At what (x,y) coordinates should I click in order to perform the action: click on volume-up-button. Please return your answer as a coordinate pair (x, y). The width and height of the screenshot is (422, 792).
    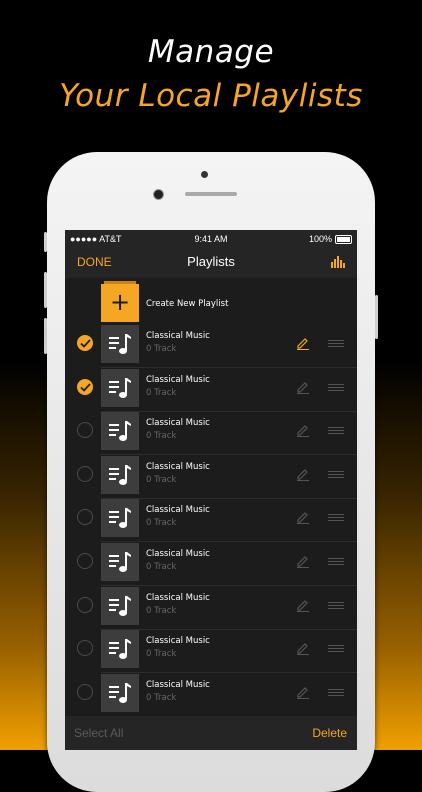
    Looking at the image, I should click on (45, 290).